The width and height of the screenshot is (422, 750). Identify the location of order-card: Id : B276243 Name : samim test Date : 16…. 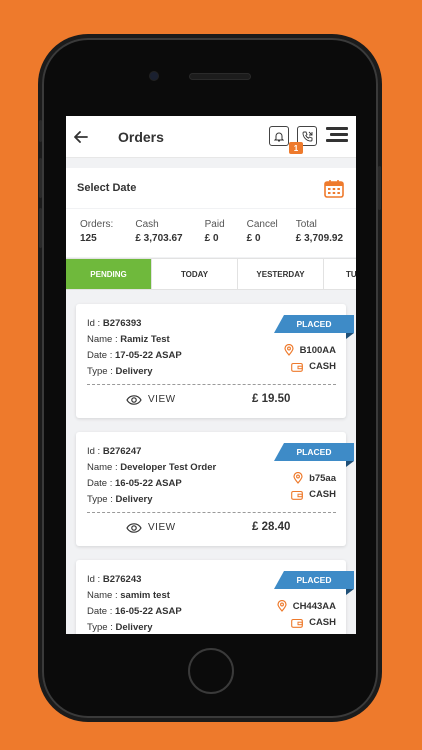
(215, 597).